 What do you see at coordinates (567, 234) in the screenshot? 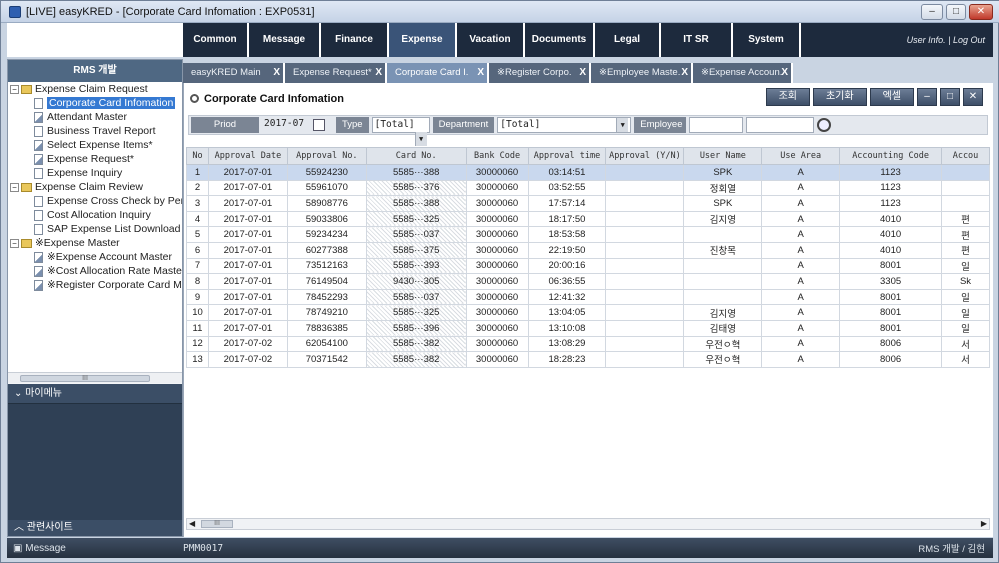
I see `table-cell: 18:53:58` at bounding box center [567, 234].